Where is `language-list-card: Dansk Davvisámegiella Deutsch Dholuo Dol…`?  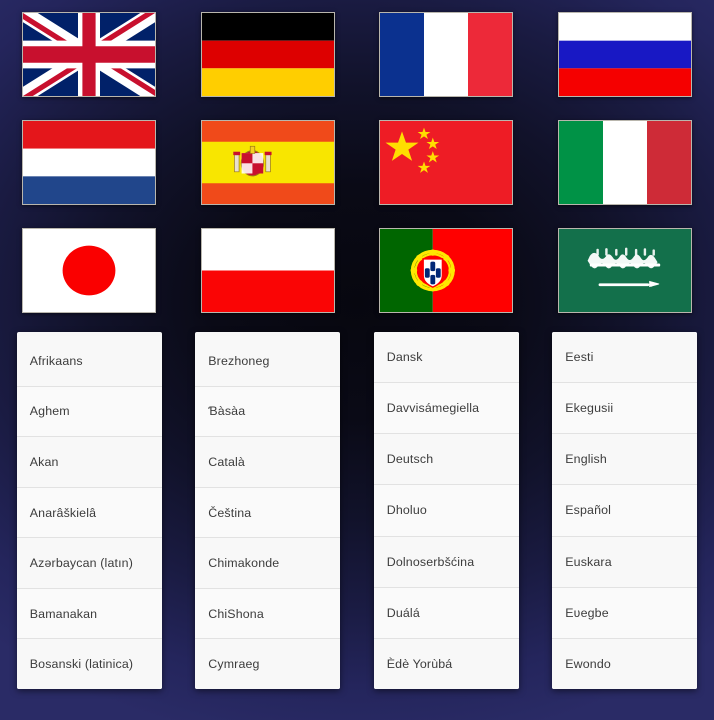 language-list-card: Dansk Davvisámegiella Deutsch Dholuo Dol… is located at coordinates (446, 510).